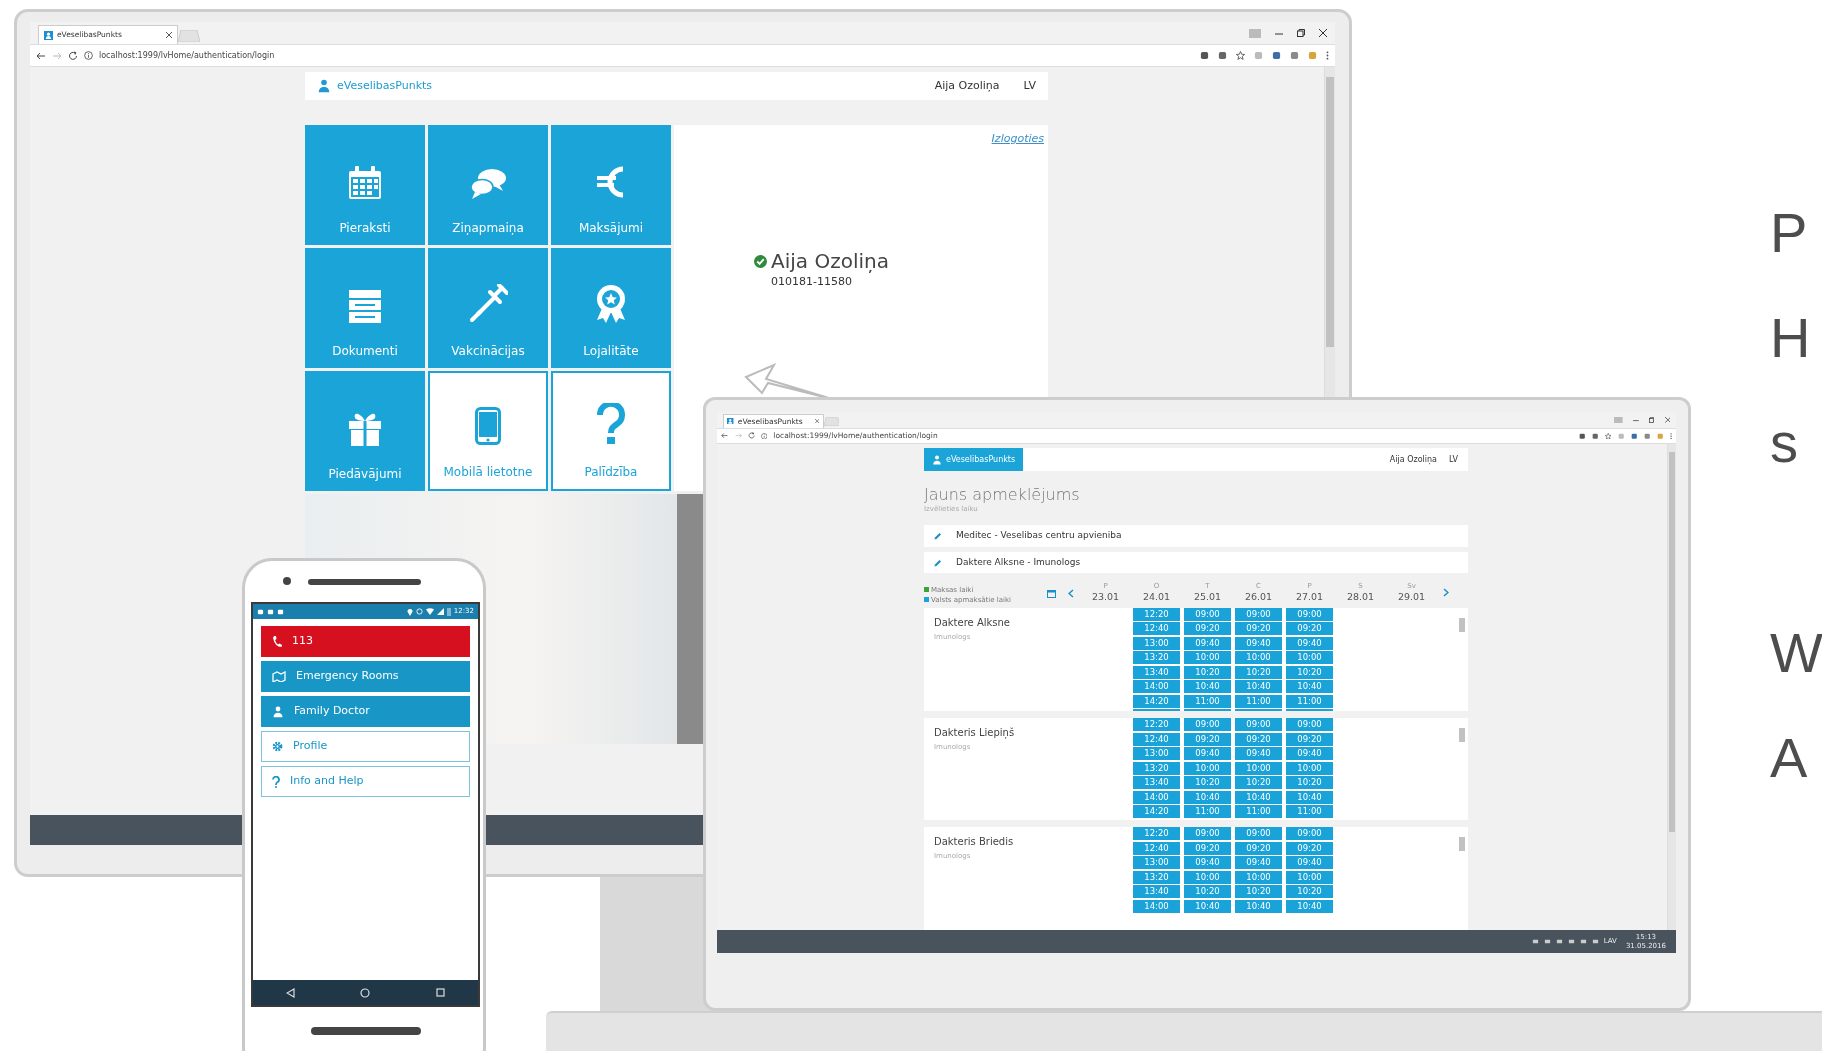 The height and width of the screenshot is (1051, 1822). I want to click on scrollbar, so click(1671, 687).